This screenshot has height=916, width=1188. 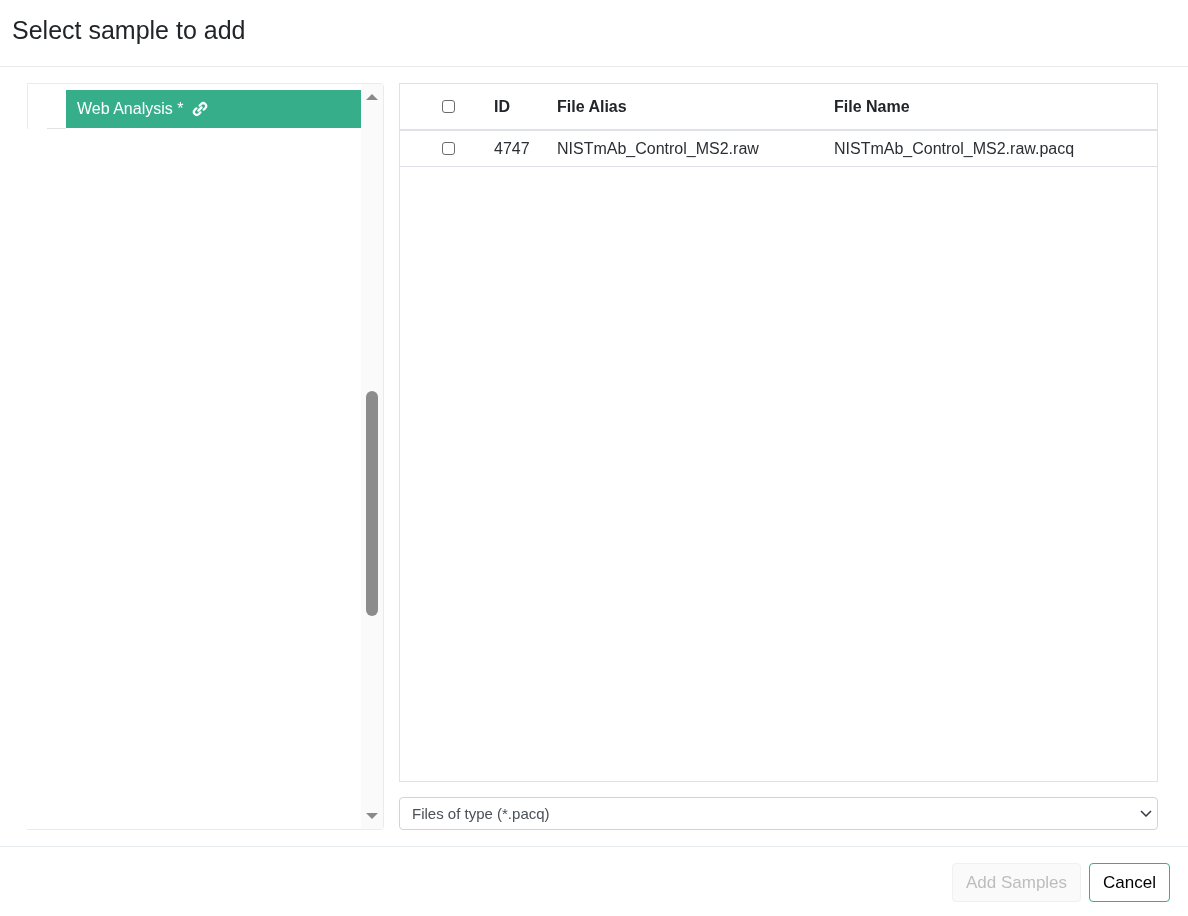 What do you see at coordinates (200, 109) in the screenshot?
I see `link-icon` at bounding box center [200, 109].